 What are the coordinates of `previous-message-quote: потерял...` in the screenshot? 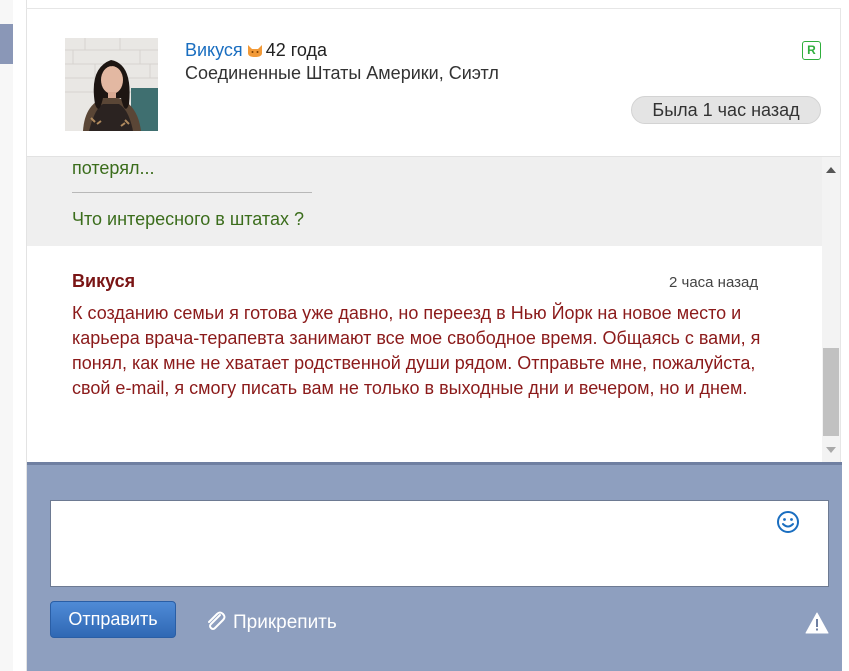 It's located at (113, 168).